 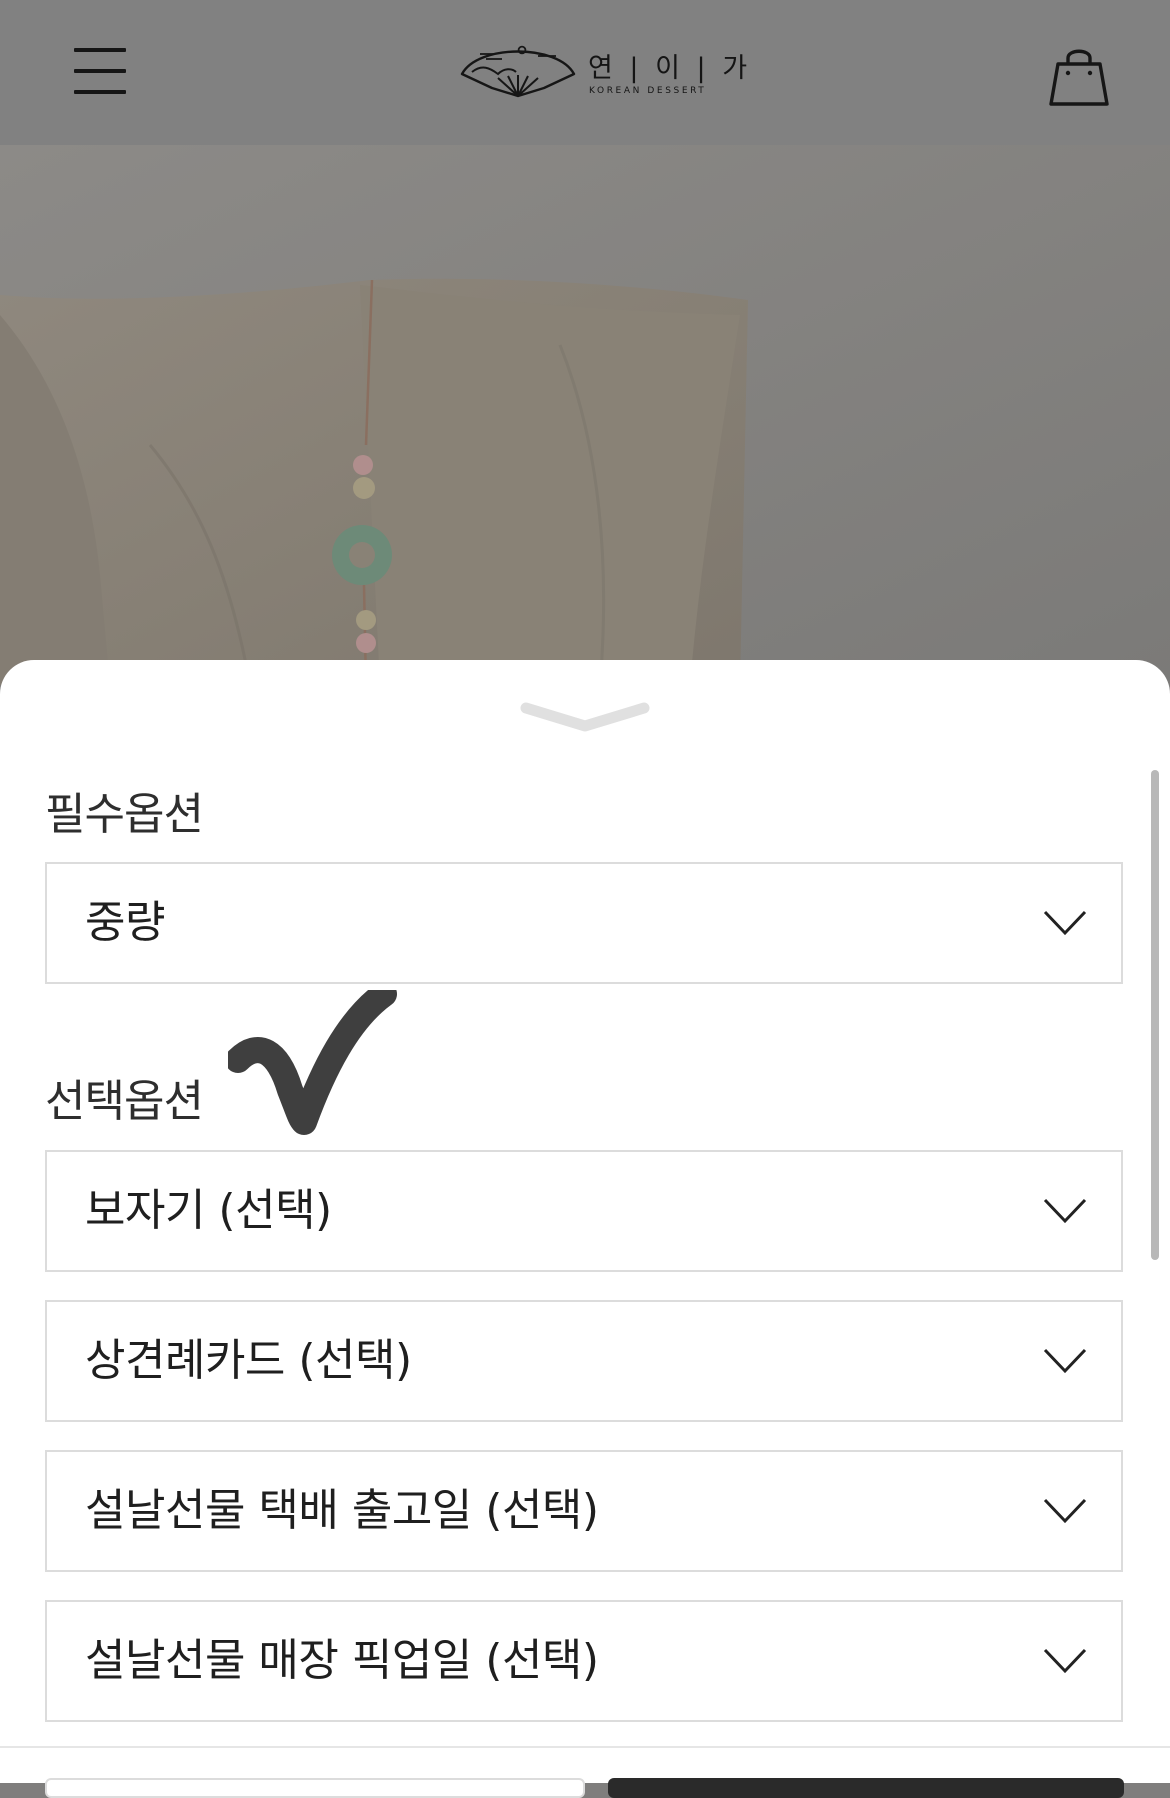 What do you see at coordinates (124, 1101) in the screenshot?
I see `optional-options-label: 선택옵션` at bounding box center [124, 1101].